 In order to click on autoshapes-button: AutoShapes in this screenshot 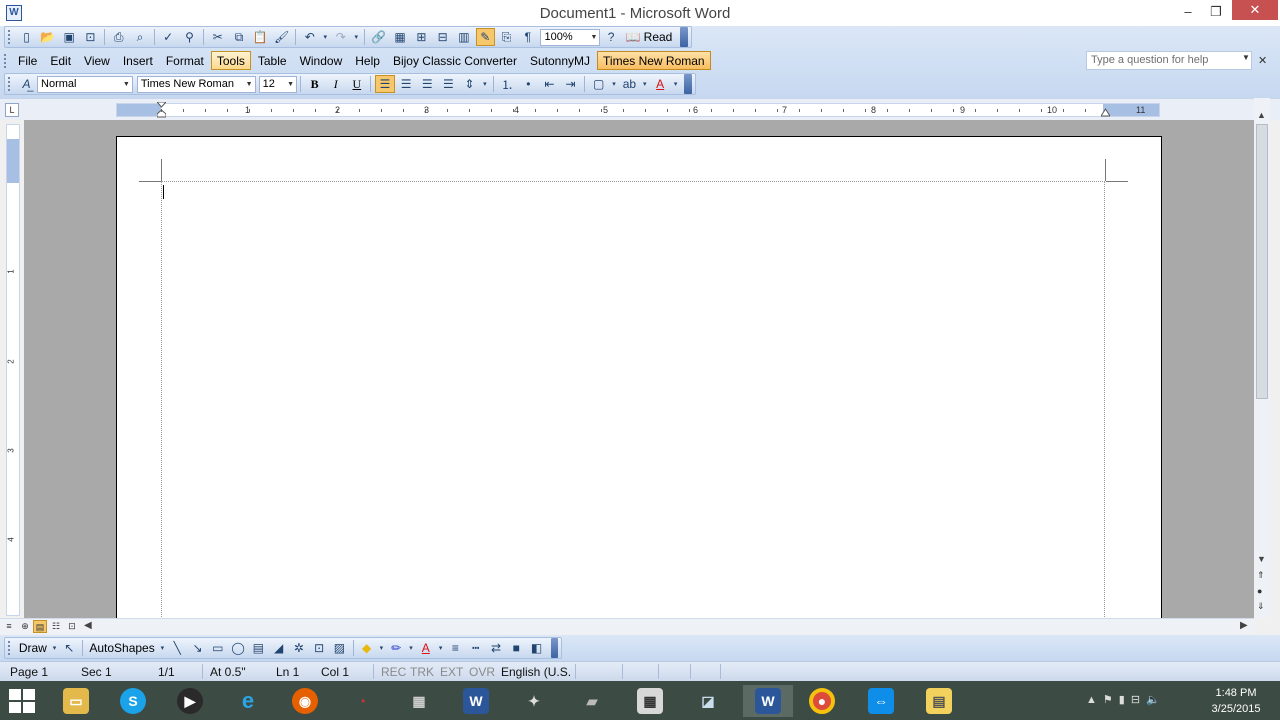, I will do `click(121, 648)`.